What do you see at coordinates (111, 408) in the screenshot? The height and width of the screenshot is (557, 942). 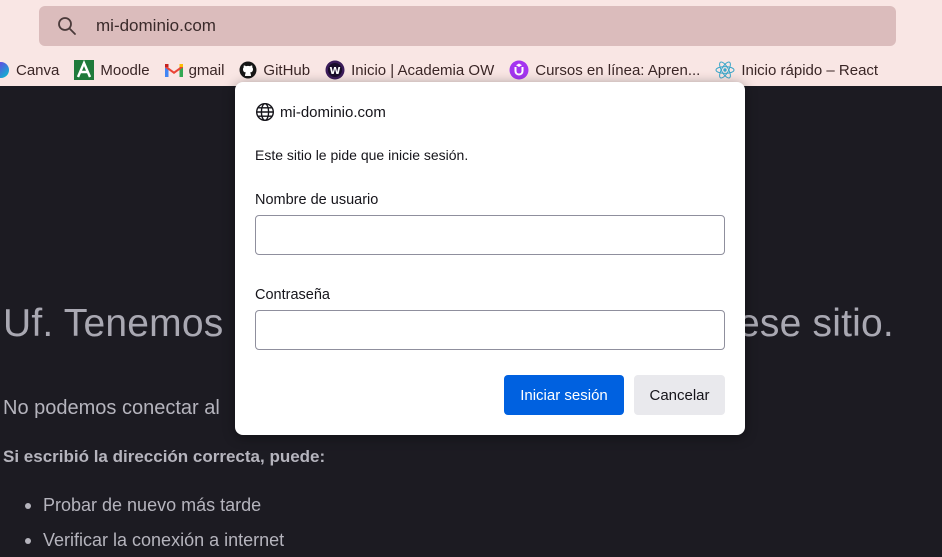 I see `error-subtitle: No podemos conectar al` at bounding box center [111, 408].